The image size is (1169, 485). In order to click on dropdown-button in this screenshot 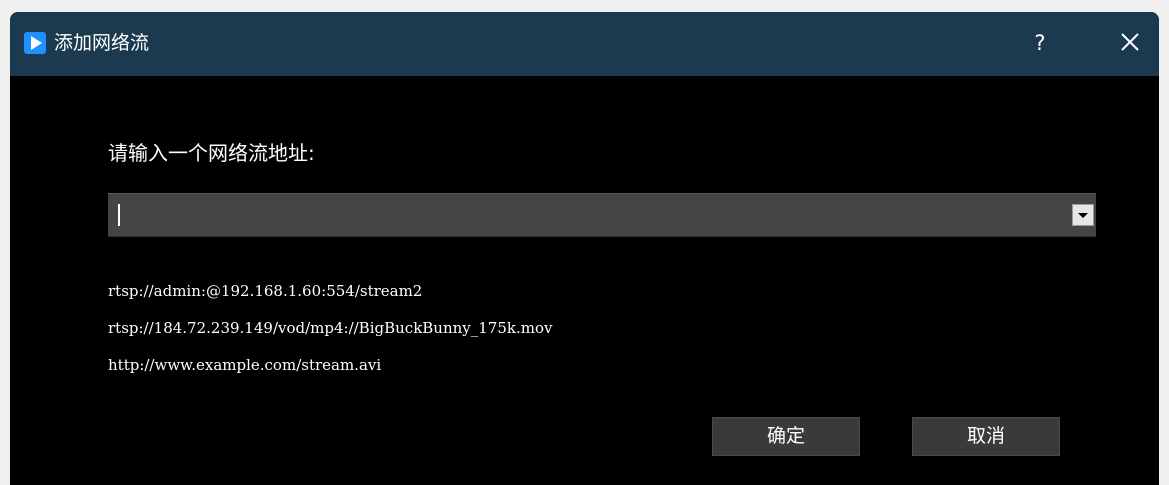, I will do `click(1083, 215)`.